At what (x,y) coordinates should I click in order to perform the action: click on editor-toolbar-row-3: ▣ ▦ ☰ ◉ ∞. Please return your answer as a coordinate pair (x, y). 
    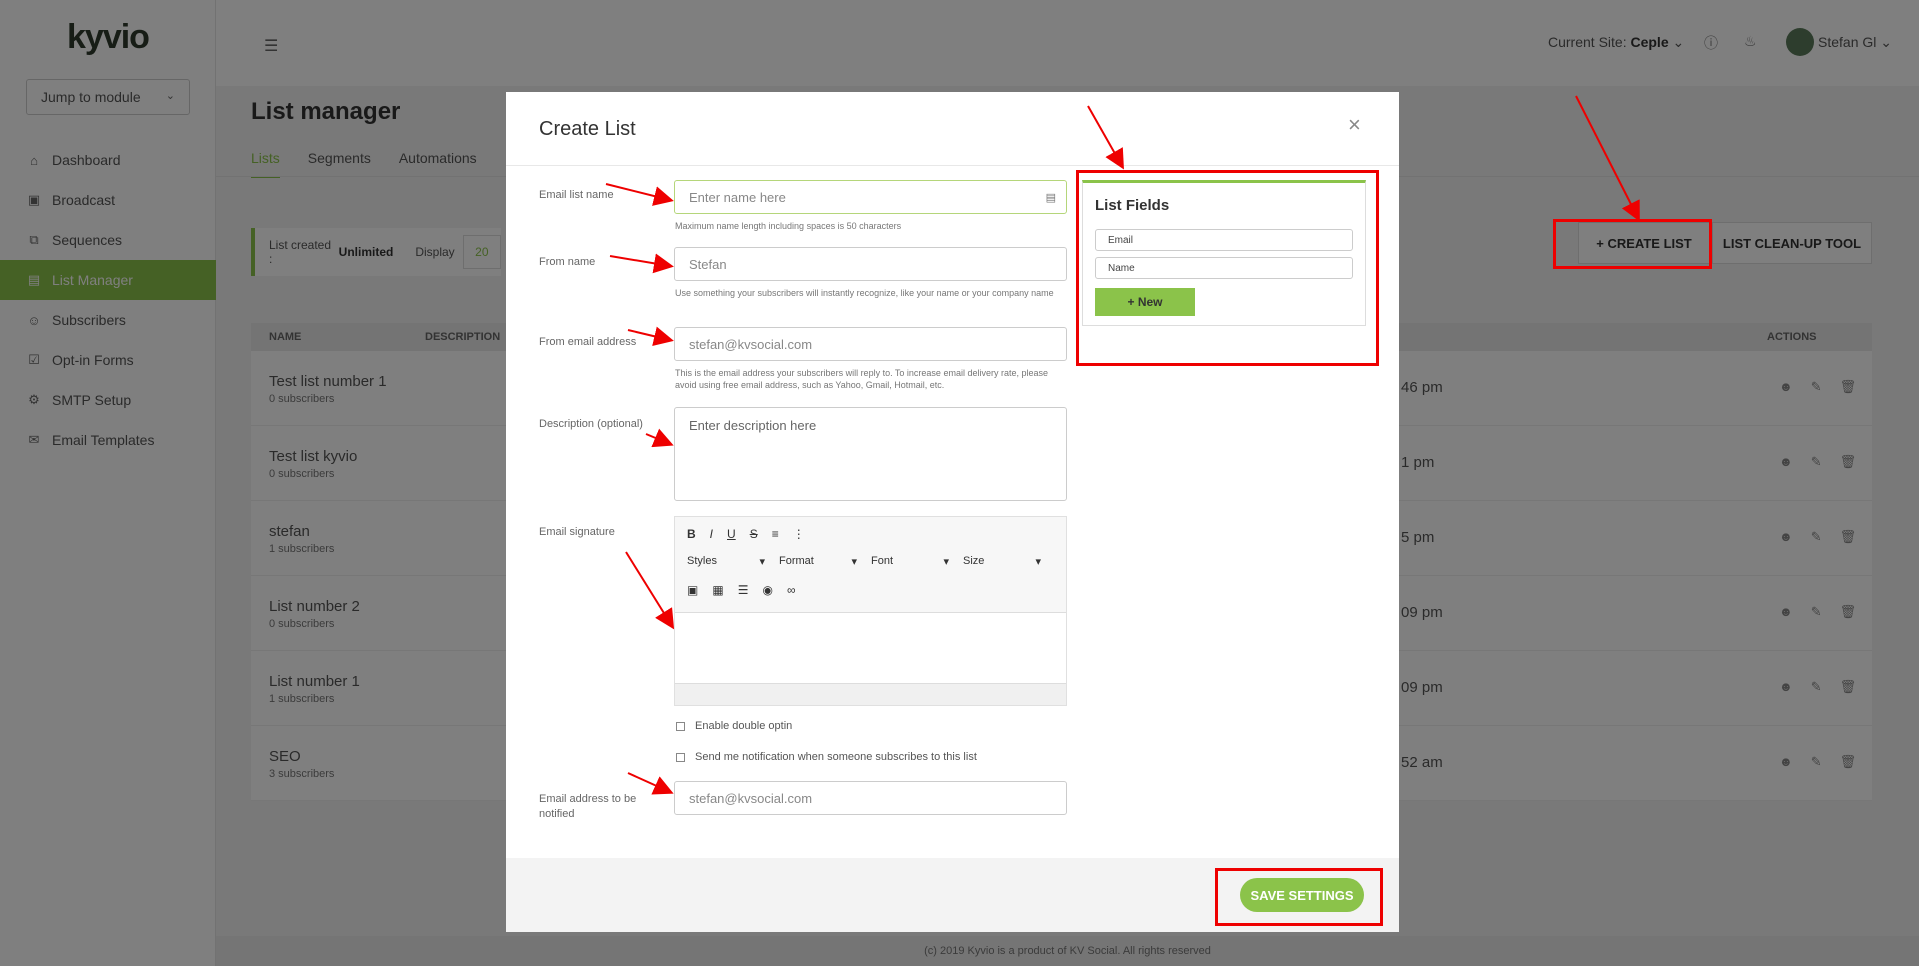
    Looking at the image, I should click on (741, 590).